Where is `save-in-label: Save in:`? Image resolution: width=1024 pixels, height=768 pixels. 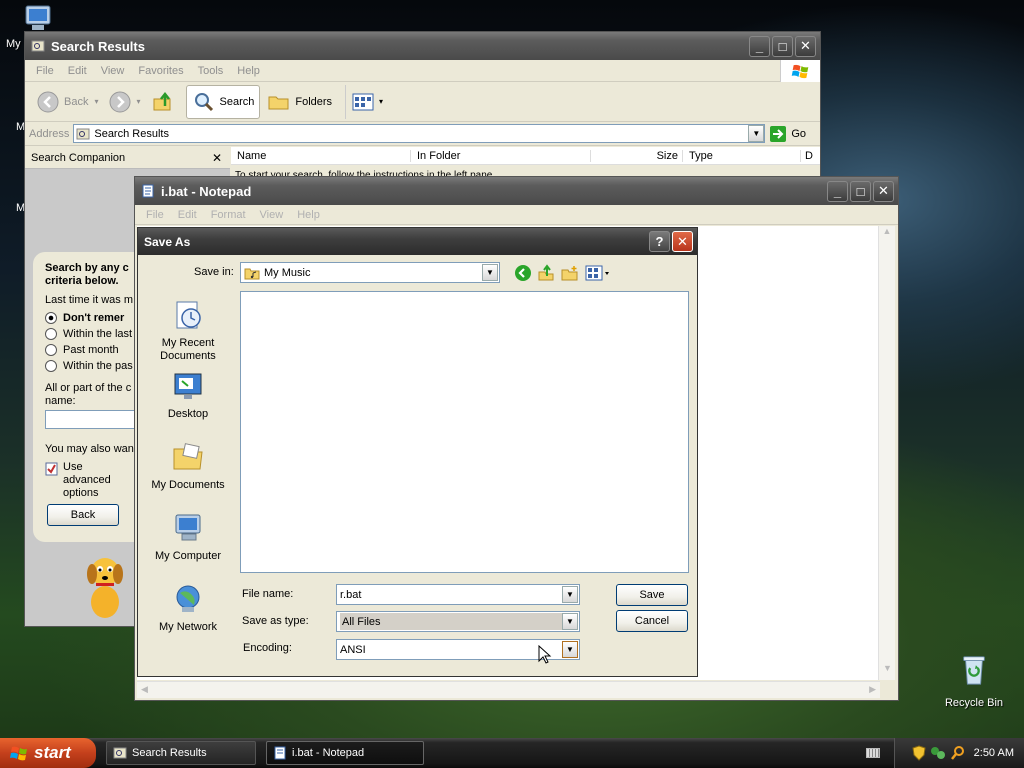
save-in-label: Save in: is located at coordinates (214, 272).